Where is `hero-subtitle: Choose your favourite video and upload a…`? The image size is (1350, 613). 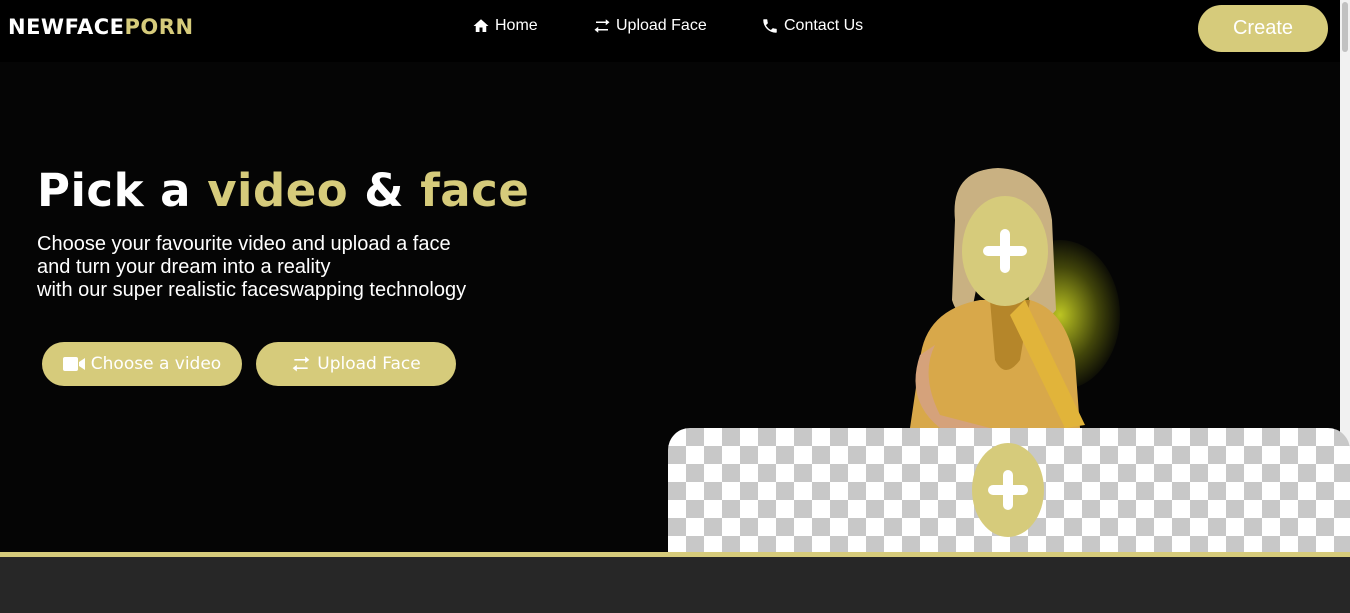 hero-subtitle: Choose your favourite video and upload a… is located at coordinates (251, 267).